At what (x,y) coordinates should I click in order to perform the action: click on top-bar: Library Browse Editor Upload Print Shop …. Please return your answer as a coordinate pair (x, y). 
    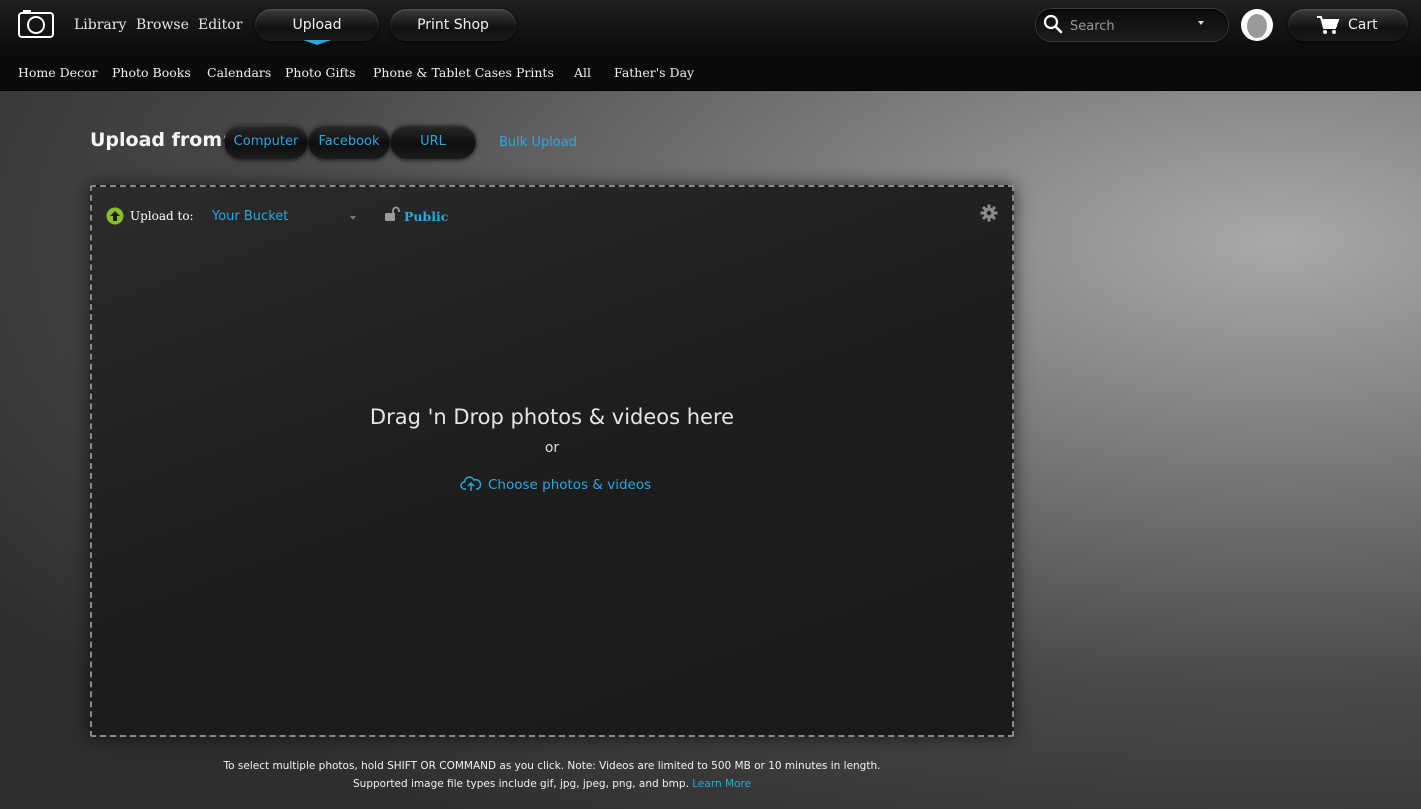
    Looking at the image, I should click on (710, 25).